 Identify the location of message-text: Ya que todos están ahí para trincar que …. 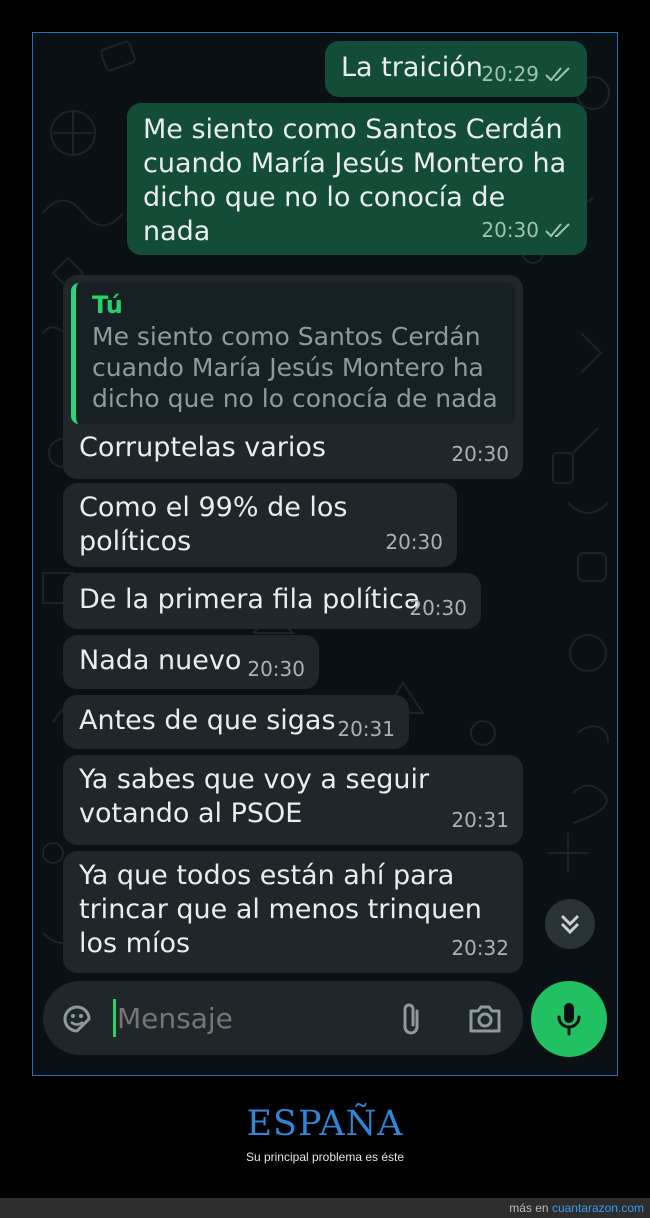
(280, 909).